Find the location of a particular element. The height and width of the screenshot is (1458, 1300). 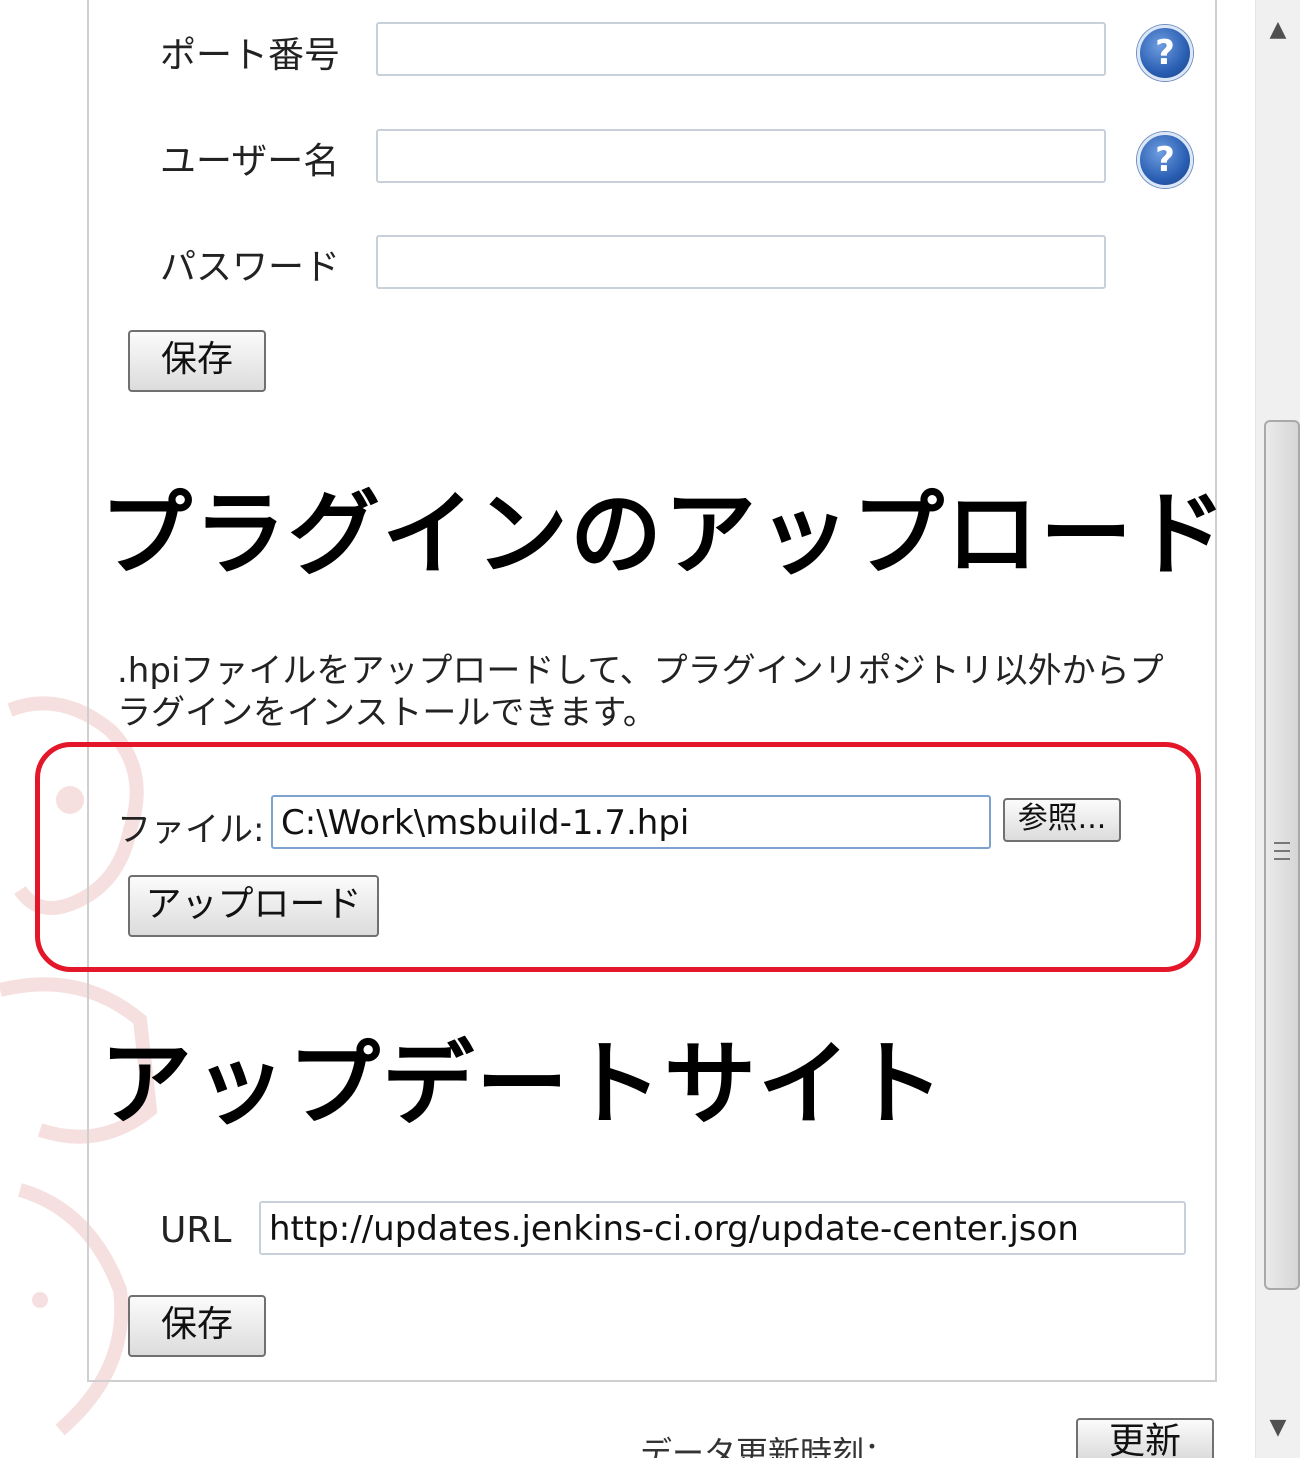

file-input: C:\Work\msbuild-1.7.hpi is located at coordinates (631, 822).